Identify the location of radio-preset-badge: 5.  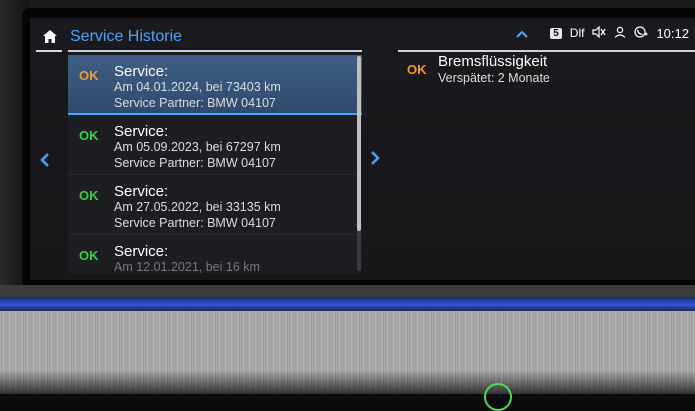
(556, 33).